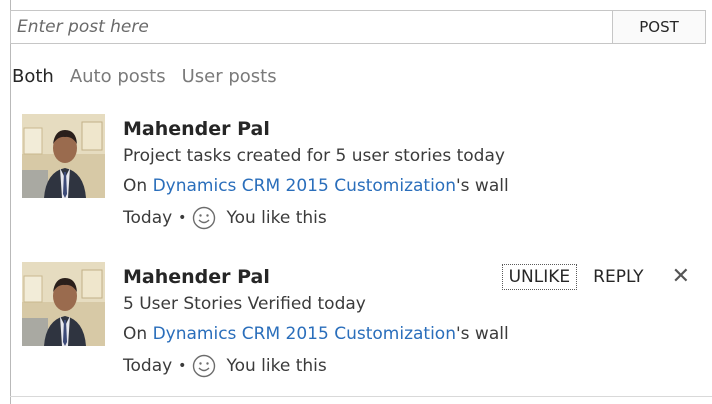 The image size is (712, 404). I want to click on post-text: 5 User Stories Verified today, so click(244, 304).